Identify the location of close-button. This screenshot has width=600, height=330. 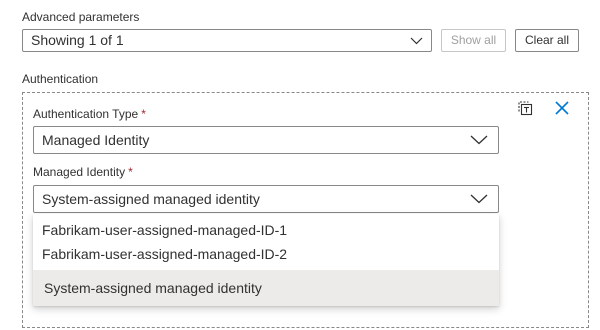
(562, 108).